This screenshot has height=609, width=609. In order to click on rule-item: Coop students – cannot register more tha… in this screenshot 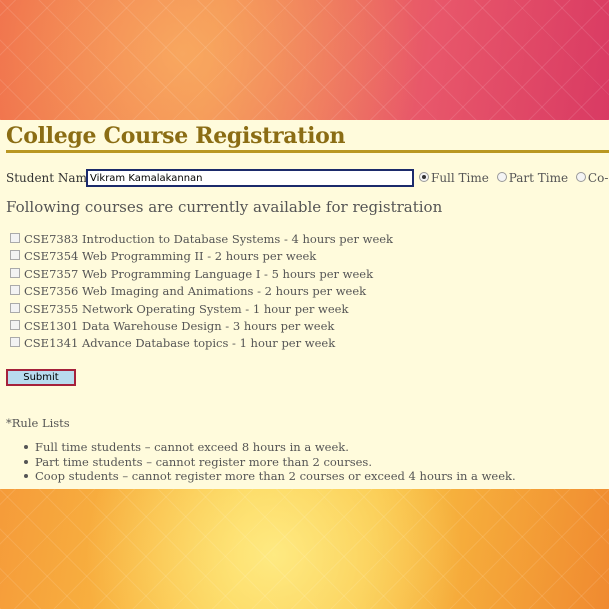, I will do `click(269, 476)`.